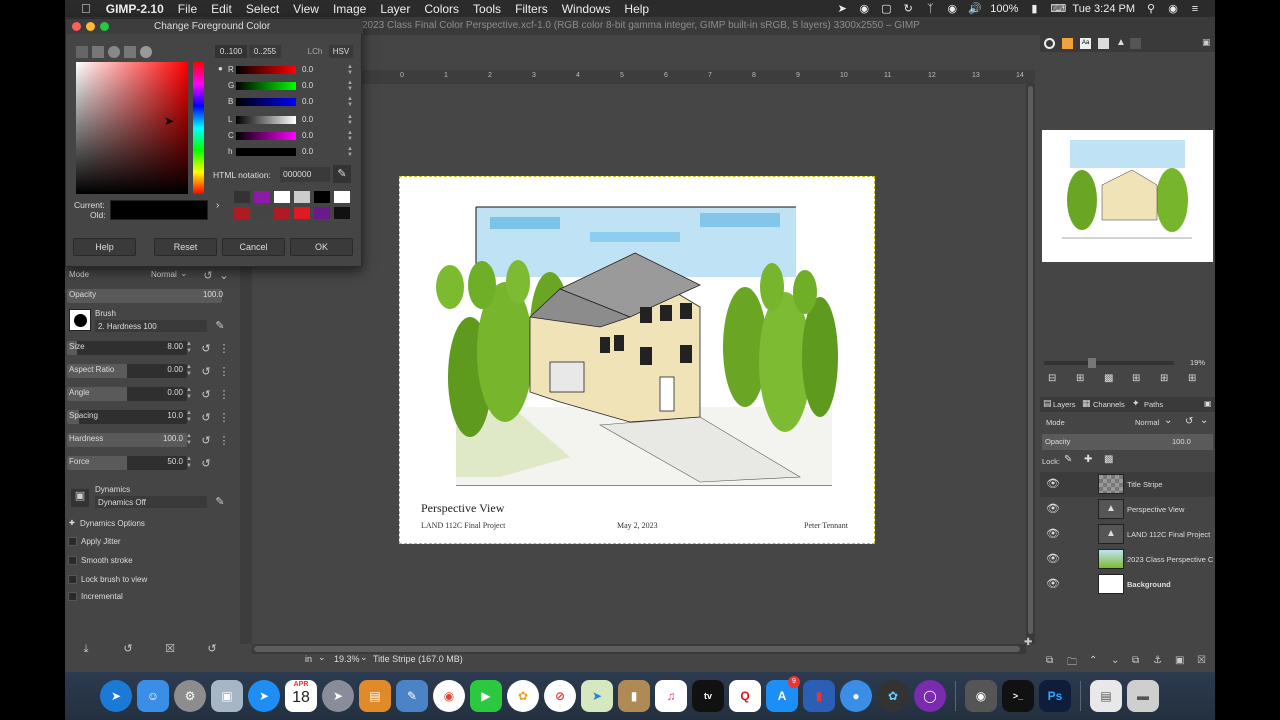  What do you see at coordinates (220, 68) in the screenshot?
I see `radio-selected-icon: ●` at bounding box center [220, 68].